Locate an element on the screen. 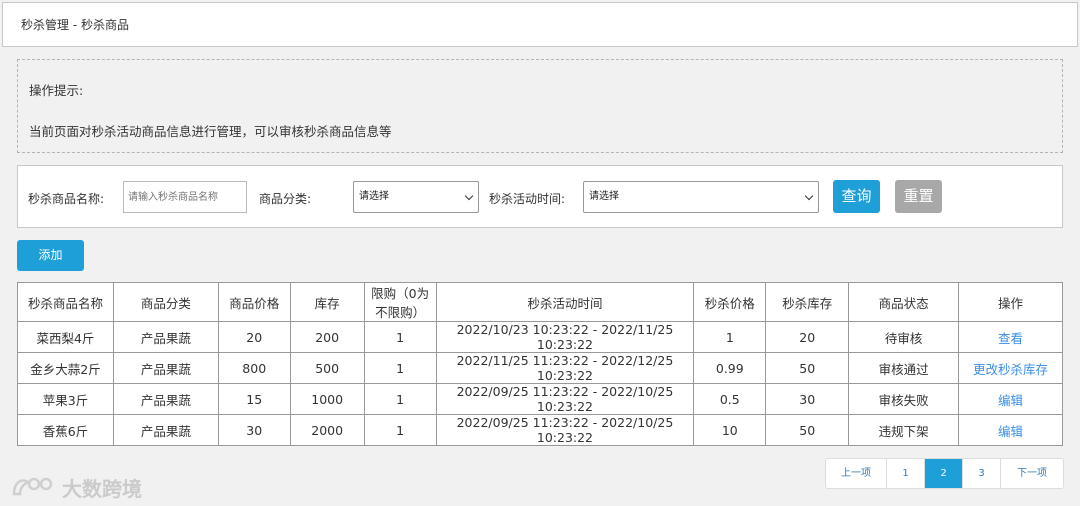 The height and width of the screenshot is (506, 1080). tips-content: 当前页面对秒杀活动商品信息进行管理，可以审核秒杀商品信息等 is located at coordinates (210, 131).